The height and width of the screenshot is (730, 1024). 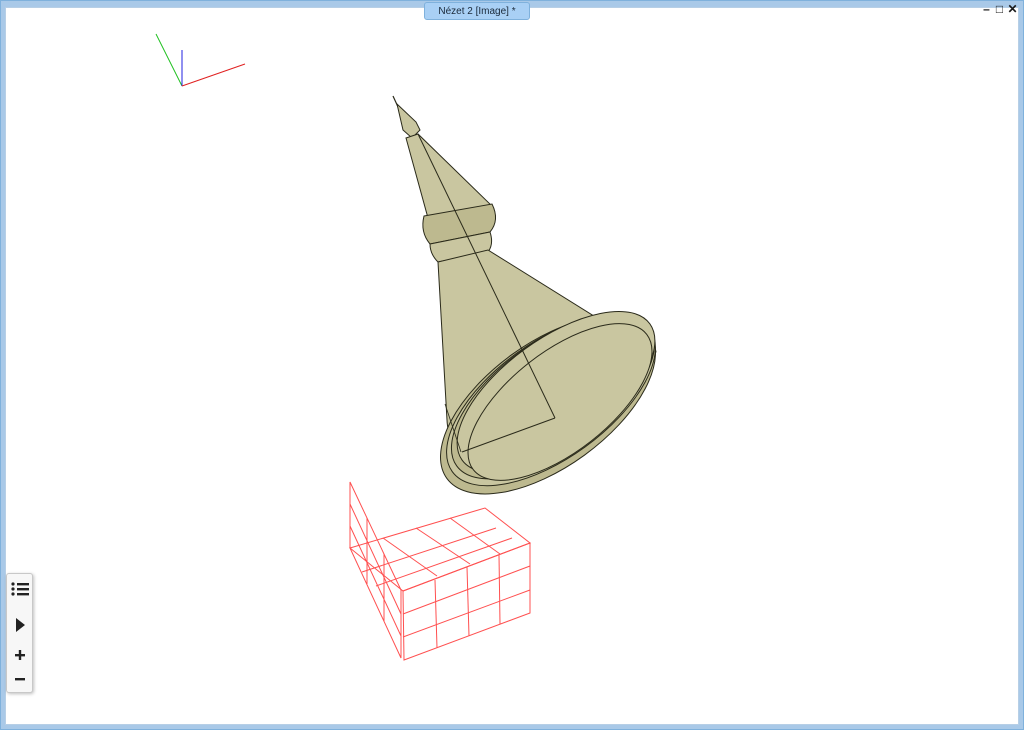 What do you see at coordinates (213, 75) in the screenshot?
I see `axis-x-line` at bounding box center [213, 75].